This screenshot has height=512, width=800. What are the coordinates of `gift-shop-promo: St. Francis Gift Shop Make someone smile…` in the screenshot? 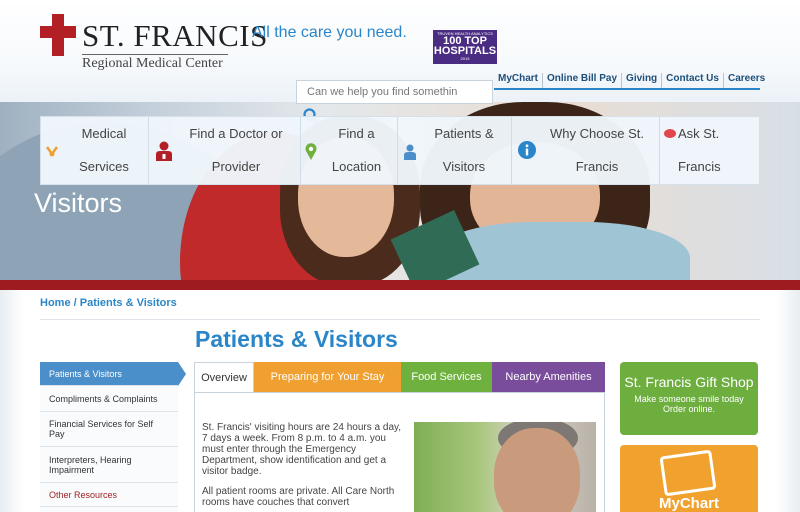 It's located at (689, 398).